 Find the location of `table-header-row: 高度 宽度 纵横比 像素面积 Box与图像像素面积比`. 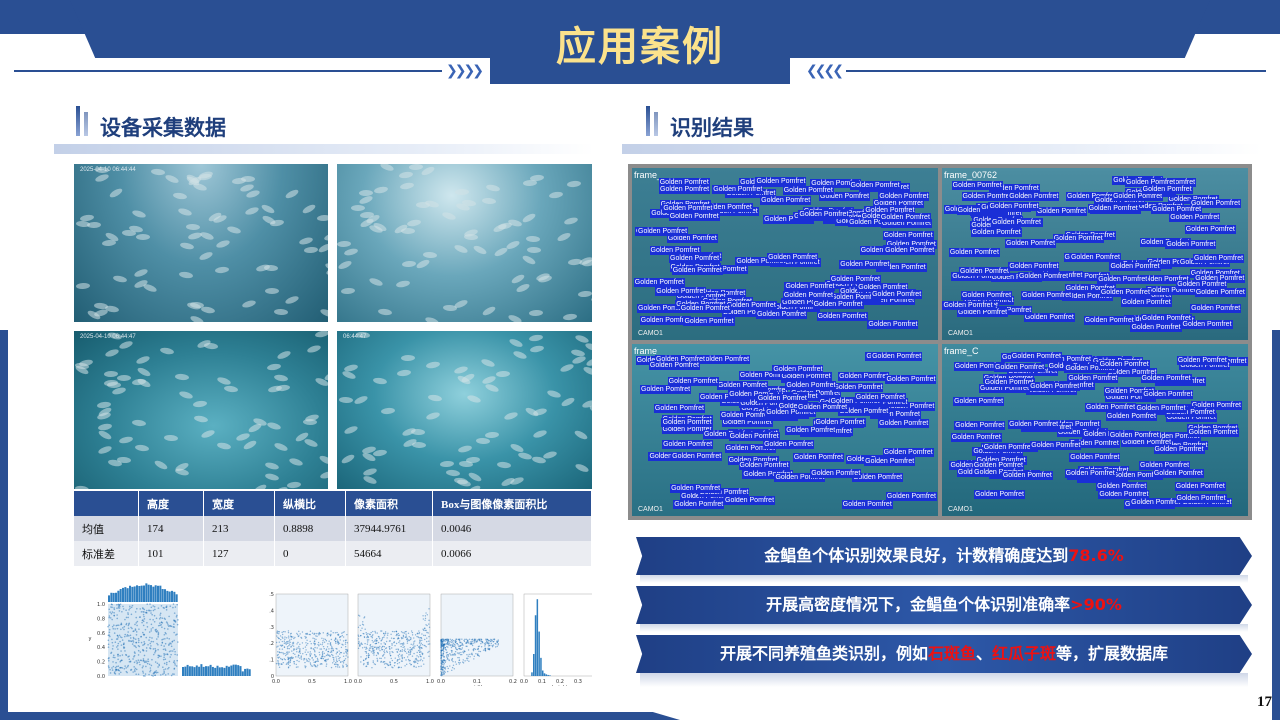

table-header-row: 高度 宽度 纵横比 像素面积 Box与图像像素面积比 is located at coordinates (333, 503).